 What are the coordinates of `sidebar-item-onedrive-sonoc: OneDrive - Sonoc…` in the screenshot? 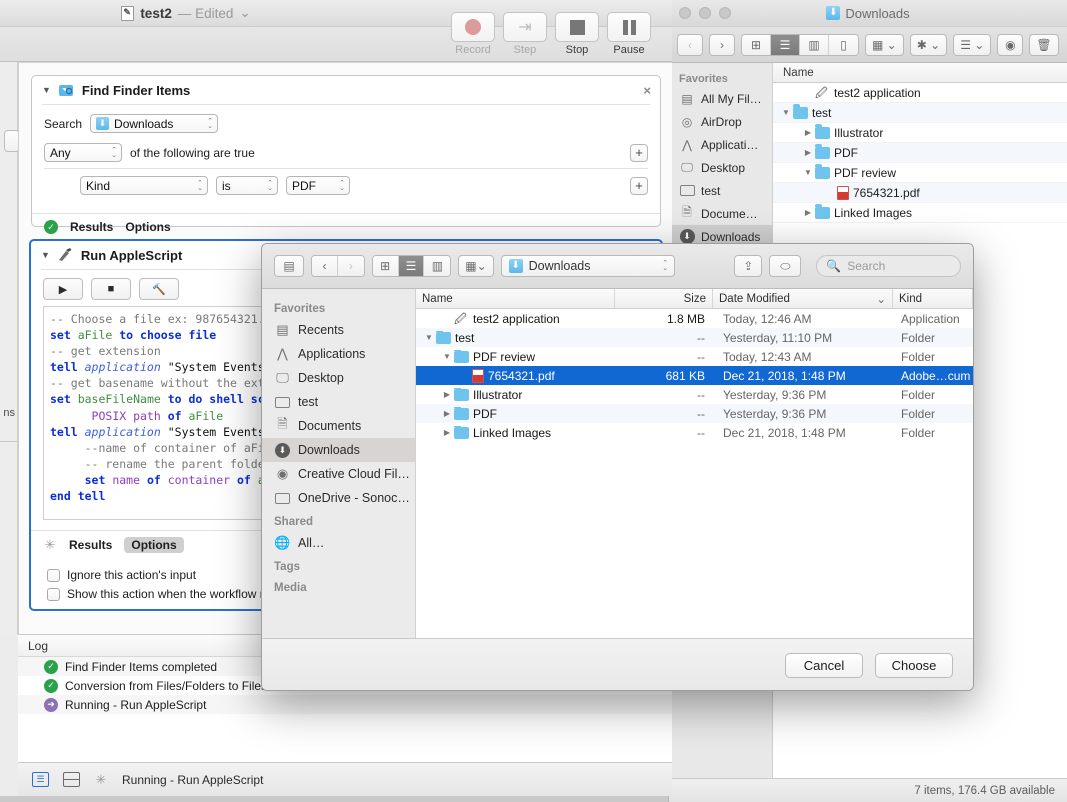 It's located at (338, 498).